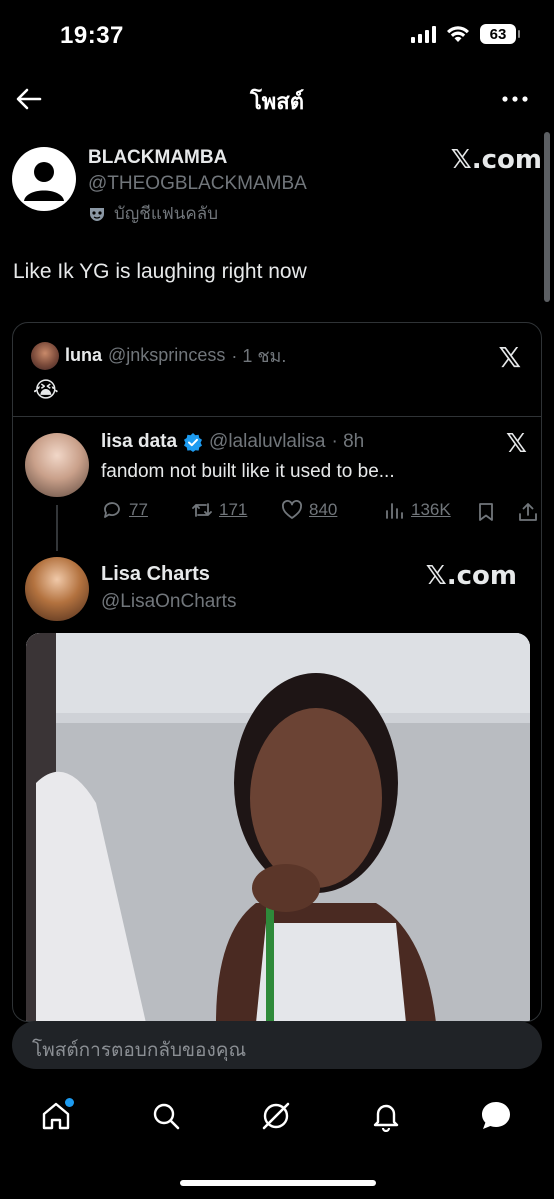 Image resolution: width=554 pixels, height=1199 pixels. I want to click on bottom-navigation, so click(277, 1120).